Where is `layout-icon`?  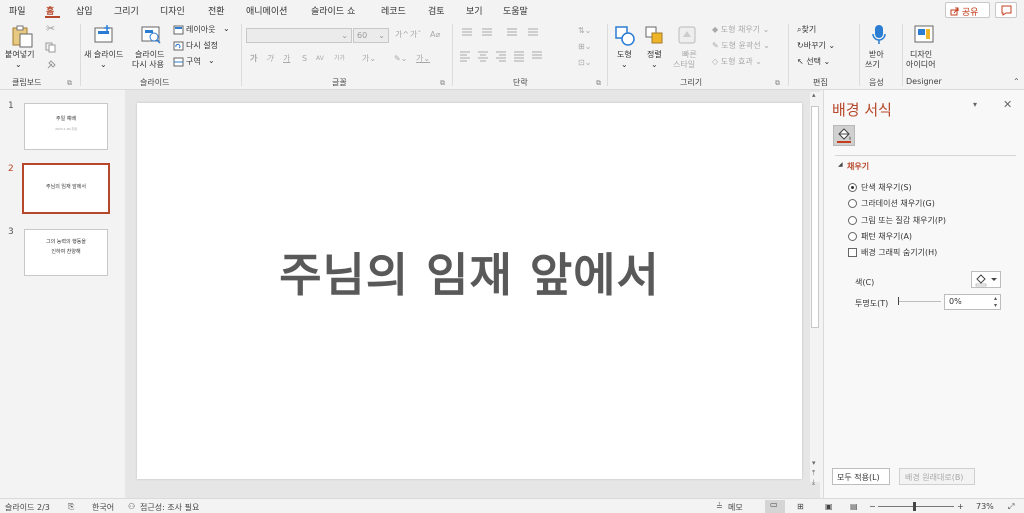 layout-icon is located at coordinates (178, 30).